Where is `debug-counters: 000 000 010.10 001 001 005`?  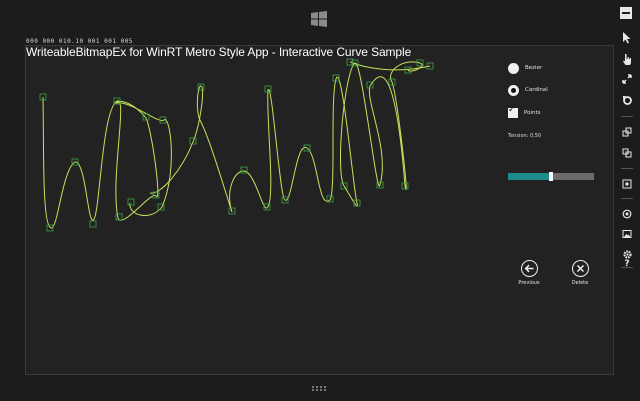 debug-counters: 000 000 010.10 001 001 005 is located at coordinates (79, 41).